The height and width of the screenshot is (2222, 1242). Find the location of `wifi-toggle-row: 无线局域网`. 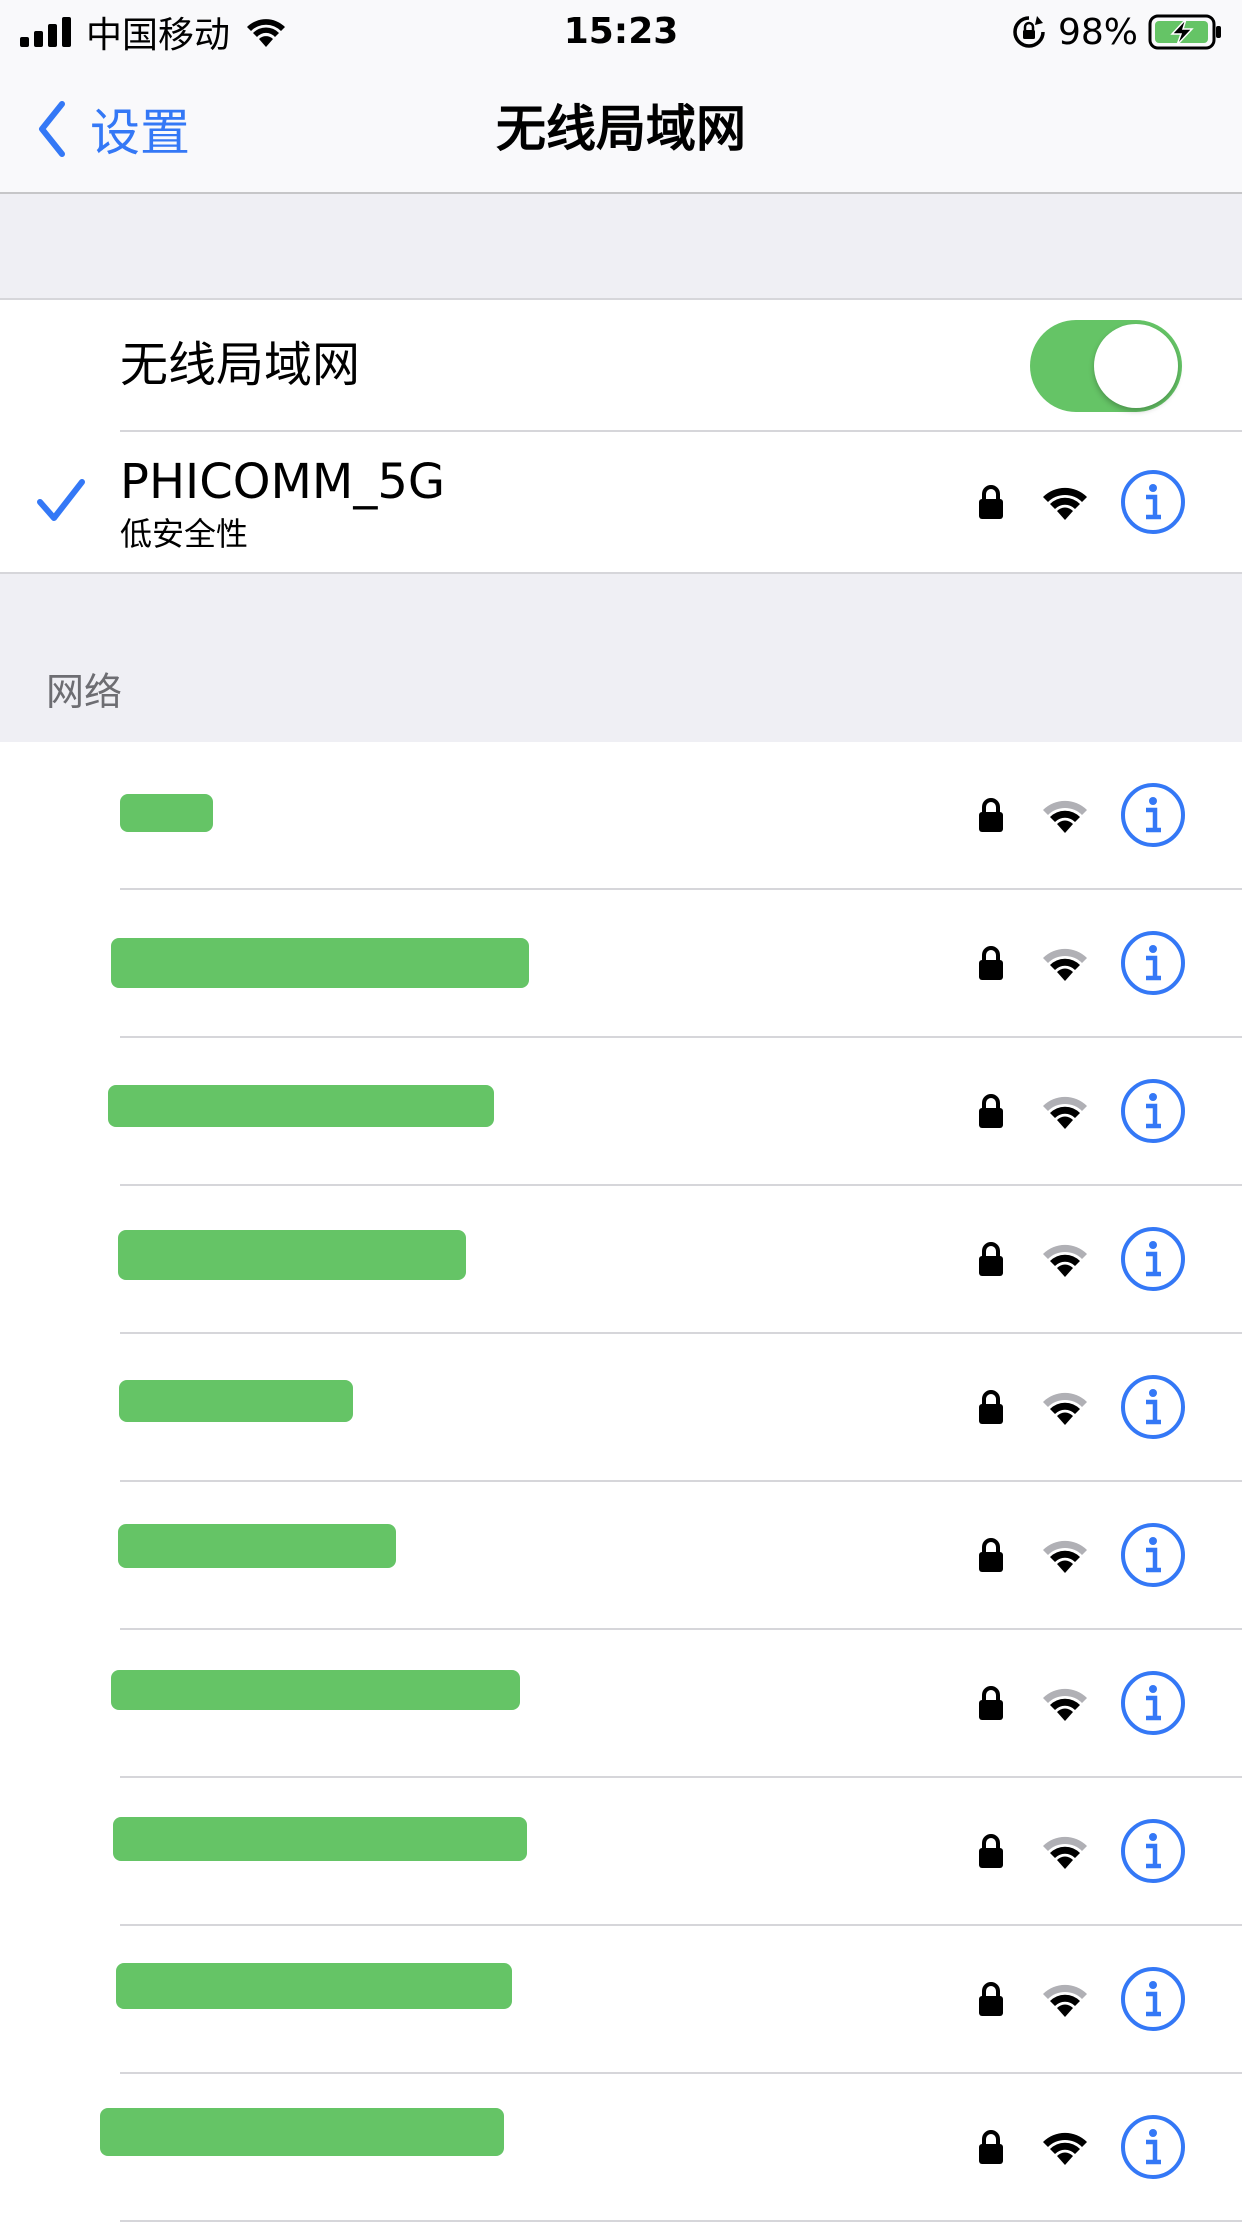

wifi-toggle-row: 无线局域网 is located at coordinates (621, 365).